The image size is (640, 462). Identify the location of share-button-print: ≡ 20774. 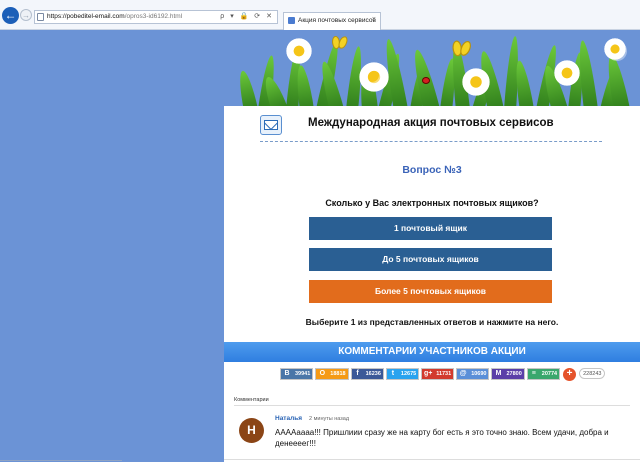
(543, 374).